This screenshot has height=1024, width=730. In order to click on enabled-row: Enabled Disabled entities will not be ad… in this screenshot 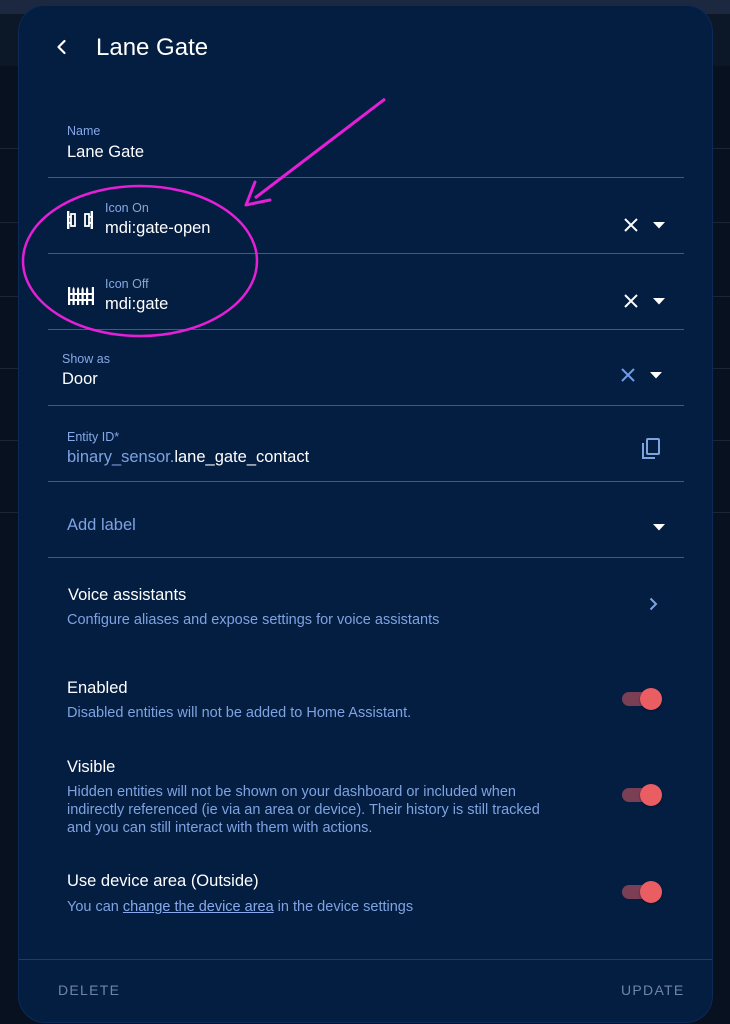, I will do `click(366, 701)`.